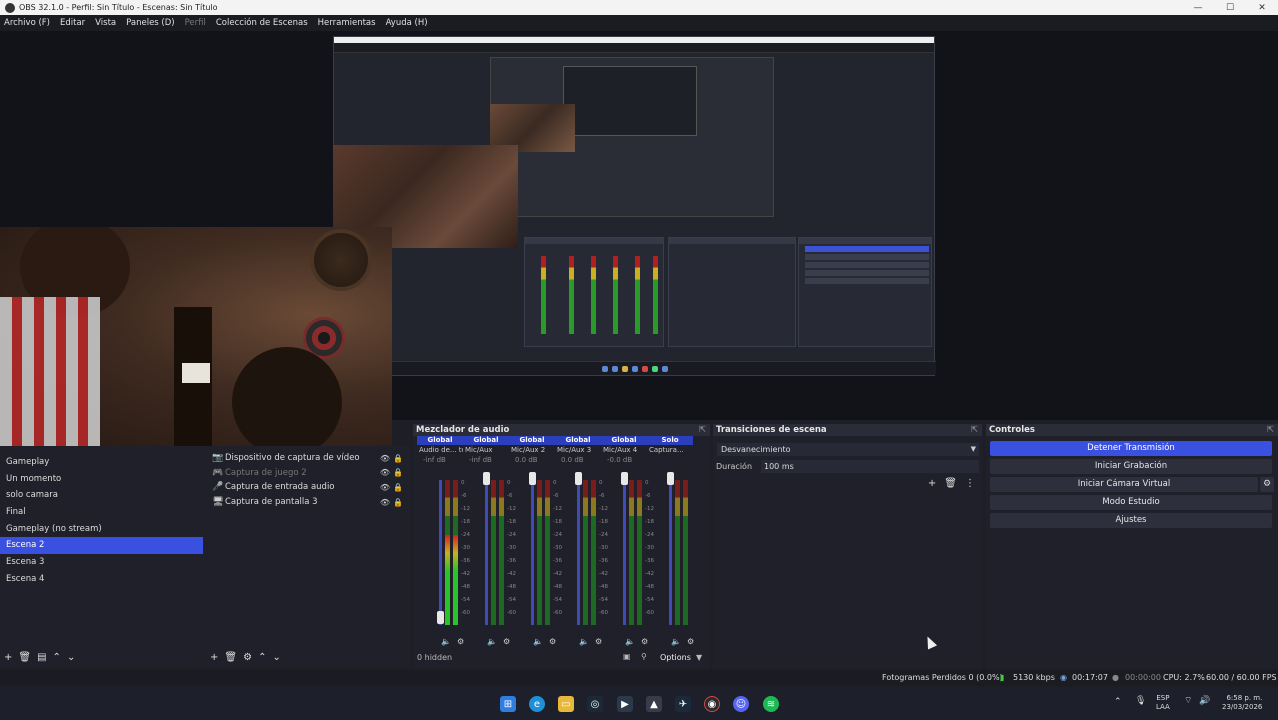  I want to click on filter-scene-icon: ▤, so click(41, 657).